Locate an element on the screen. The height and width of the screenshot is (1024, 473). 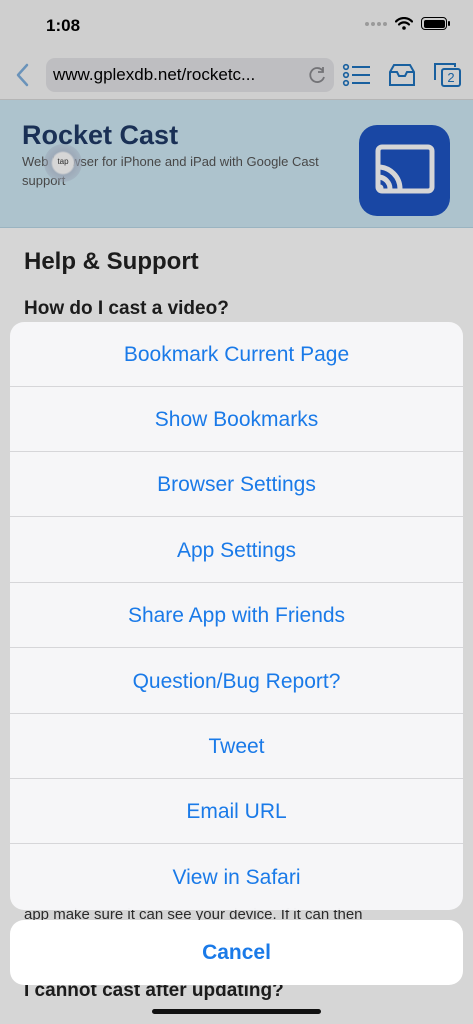
tweet-button: Tweet is located at coordinates (236, 746).